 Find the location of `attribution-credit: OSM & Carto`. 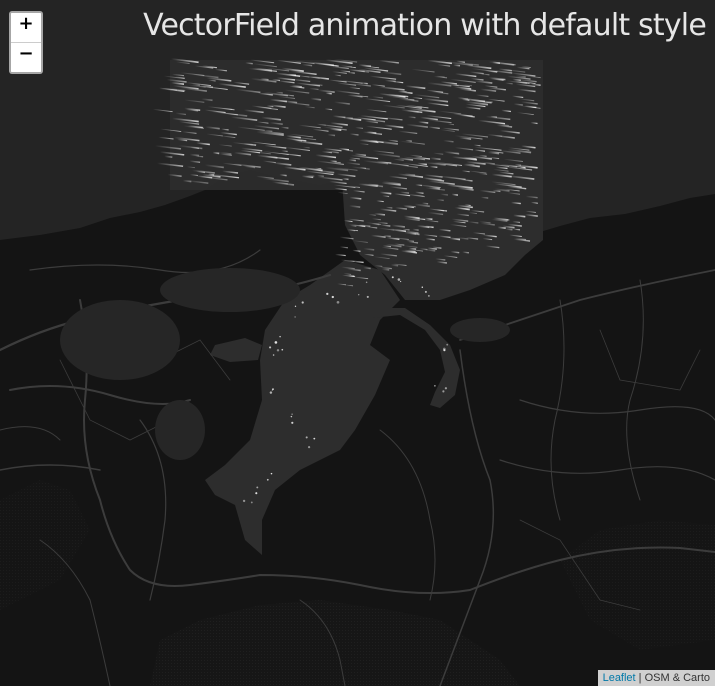

attribution-credit: OSM & Carto is located at coordinates (677, 678).